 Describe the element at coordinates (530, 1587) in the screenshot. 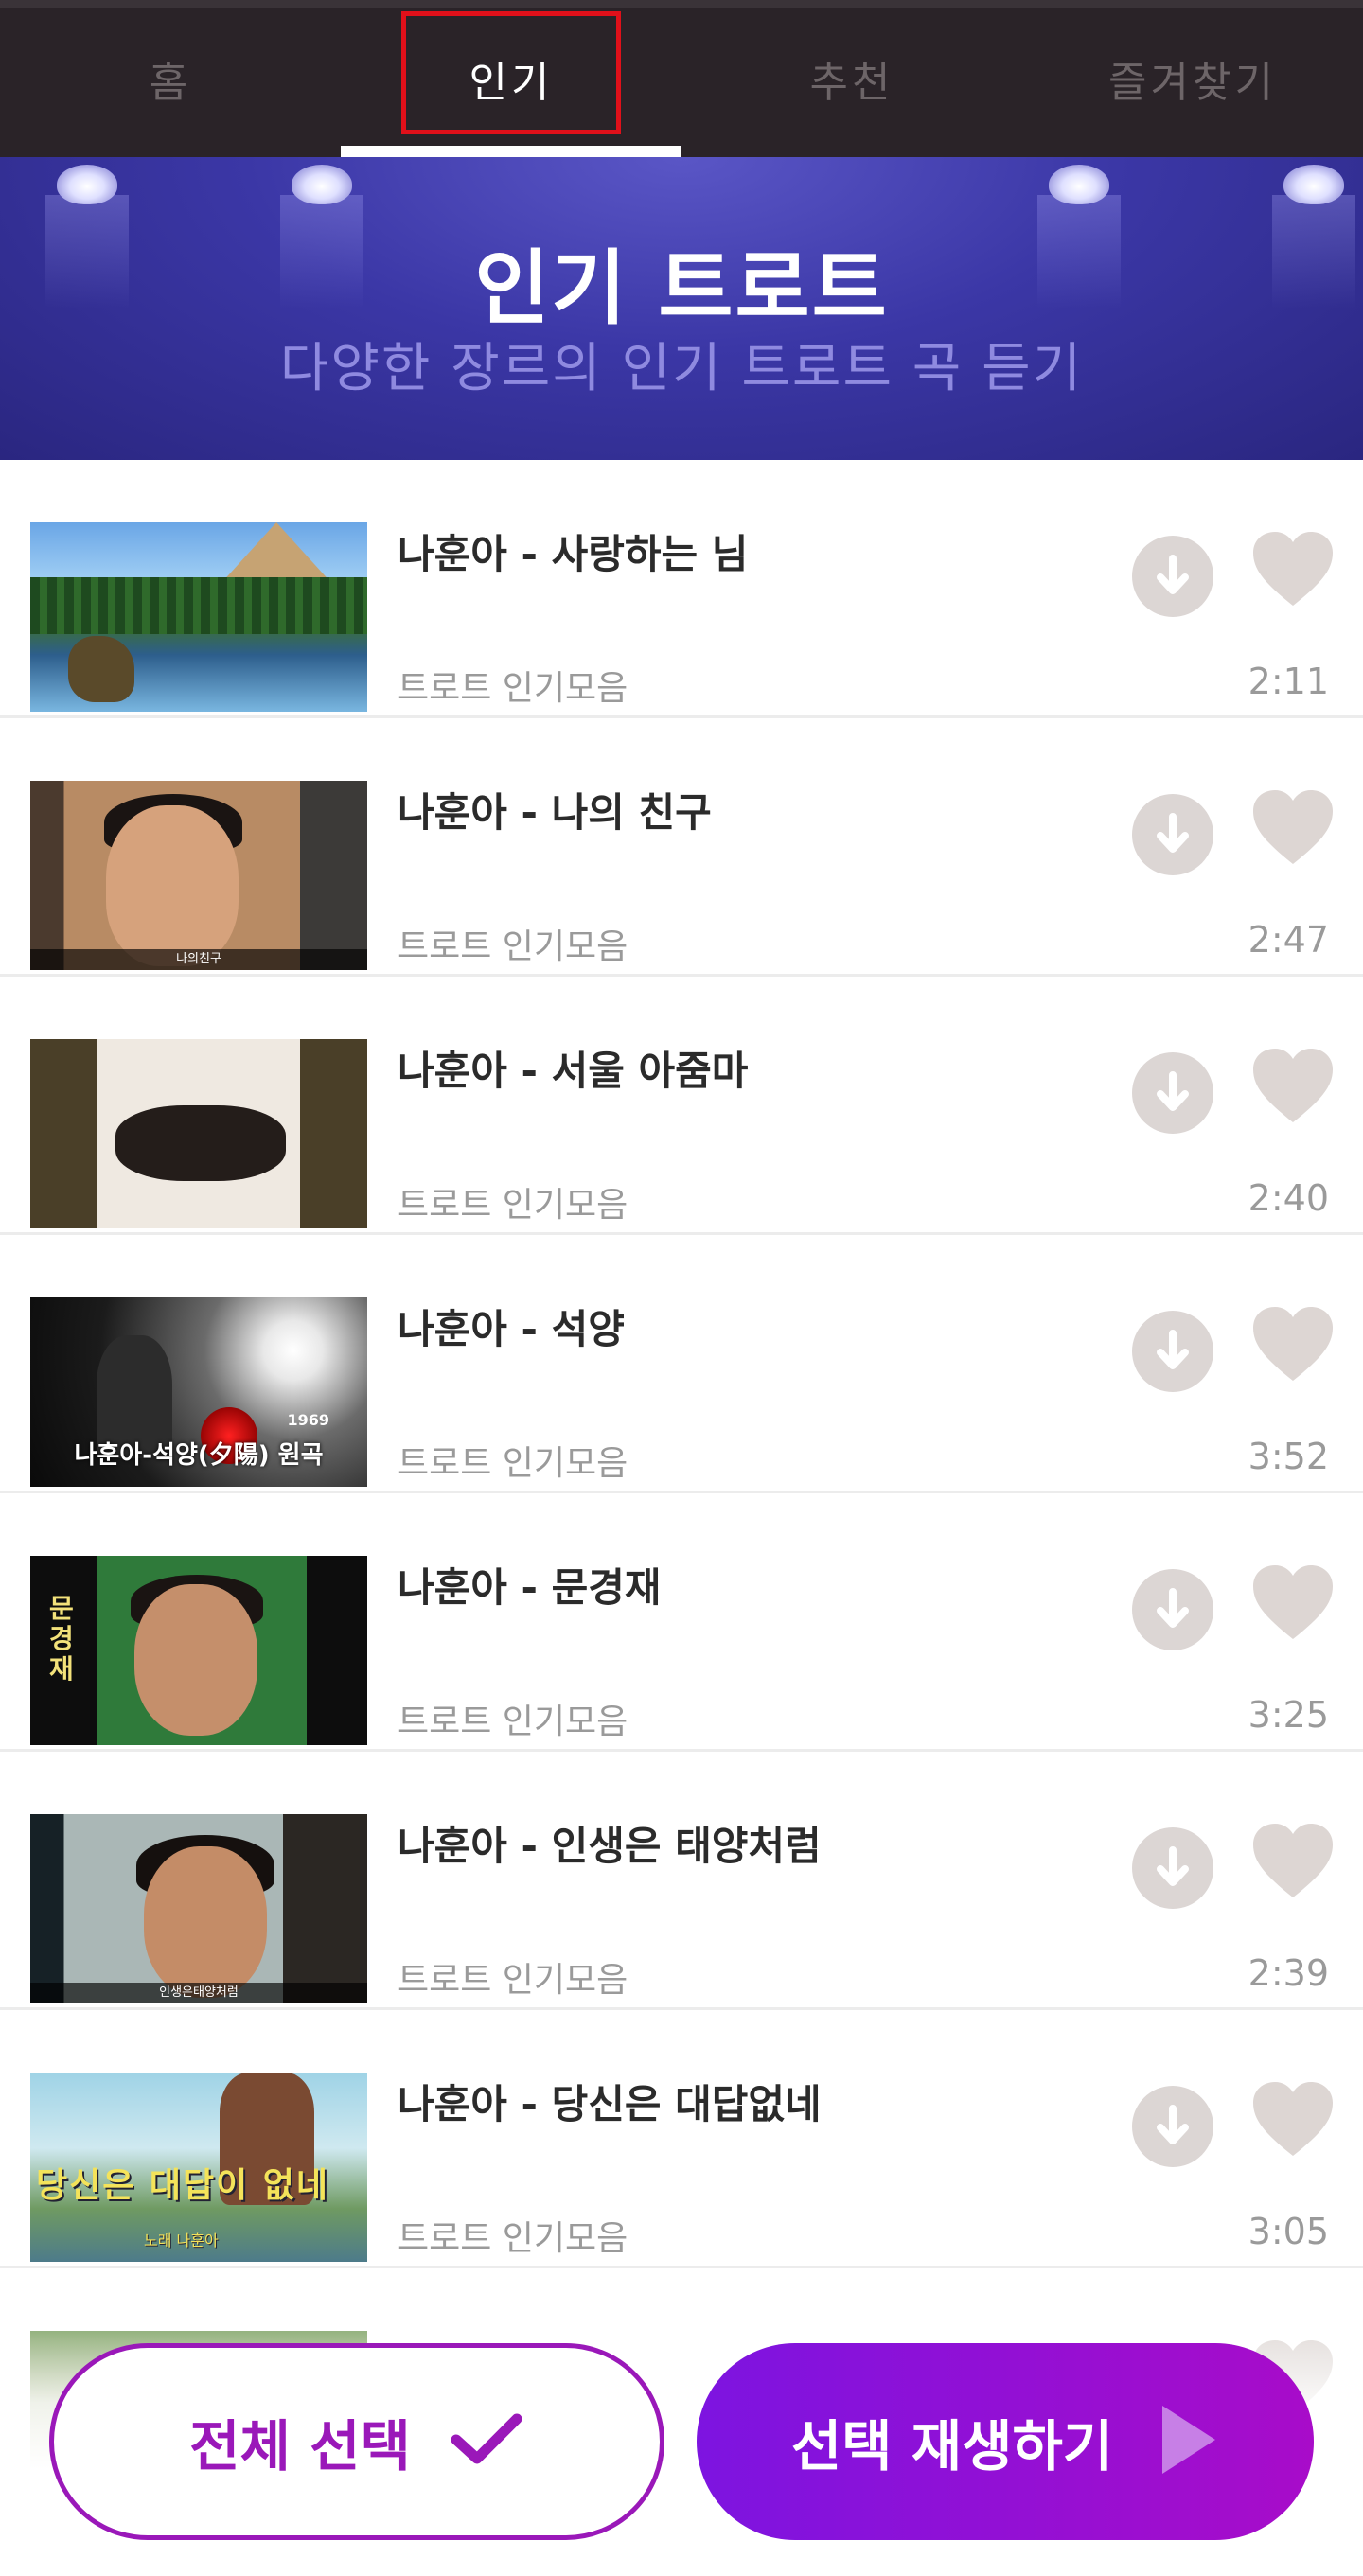

I see `song-title: 나훈아 - 문경재` at that location.